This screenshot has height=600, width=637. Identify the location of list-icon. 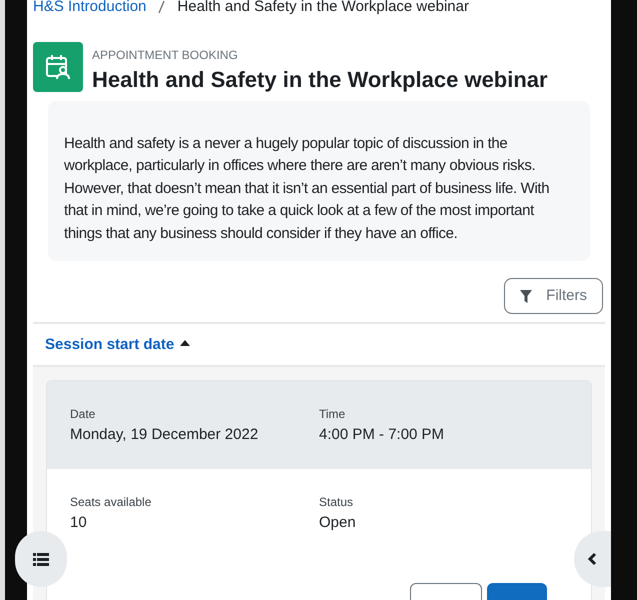
(41, 559).